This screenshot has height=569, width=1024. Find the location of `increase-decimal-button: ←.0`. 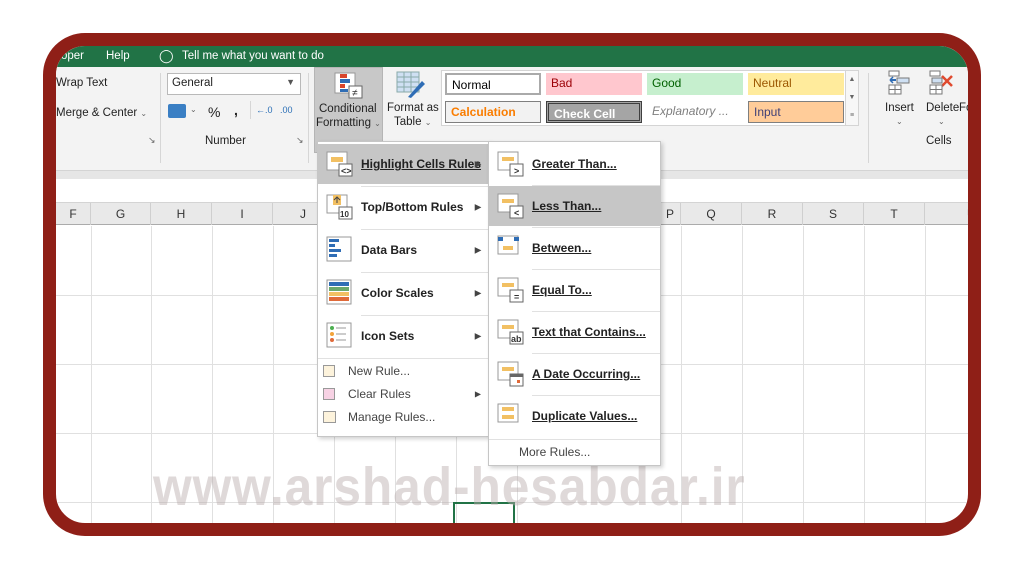

increase-decimal-button: ←.0 is located at coordinates (264, 110).